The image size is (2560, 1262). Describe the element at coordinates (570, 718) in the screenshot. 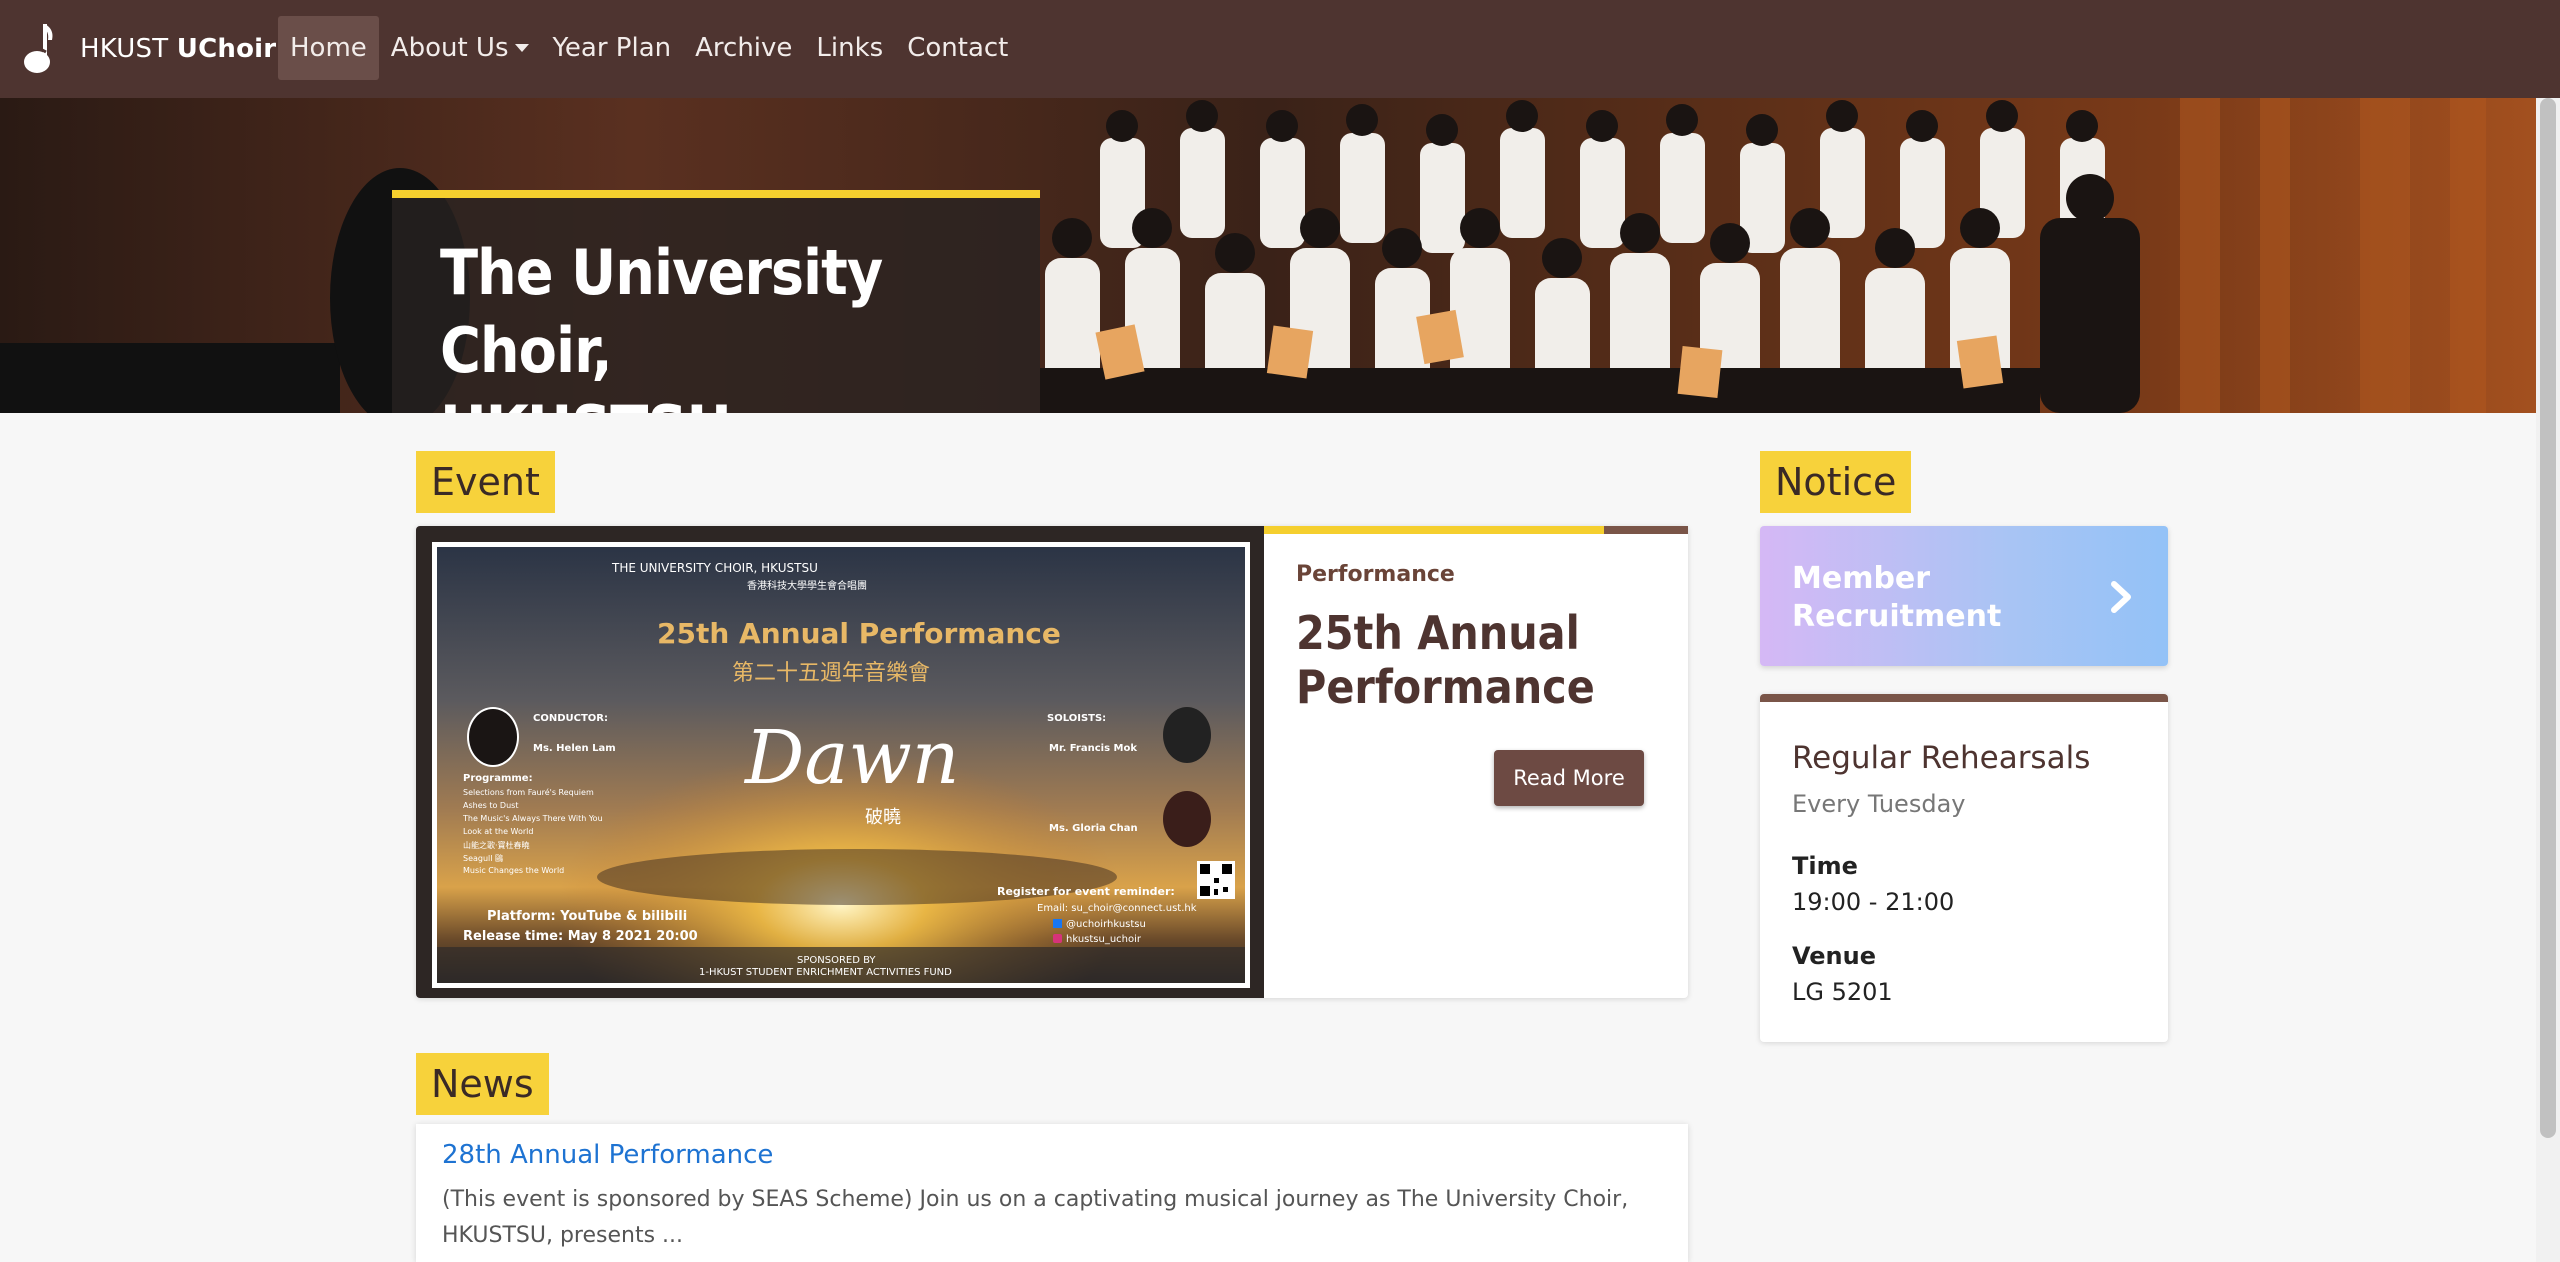

I see `poster-conductor-label: CONDUCTOR:` at that location.